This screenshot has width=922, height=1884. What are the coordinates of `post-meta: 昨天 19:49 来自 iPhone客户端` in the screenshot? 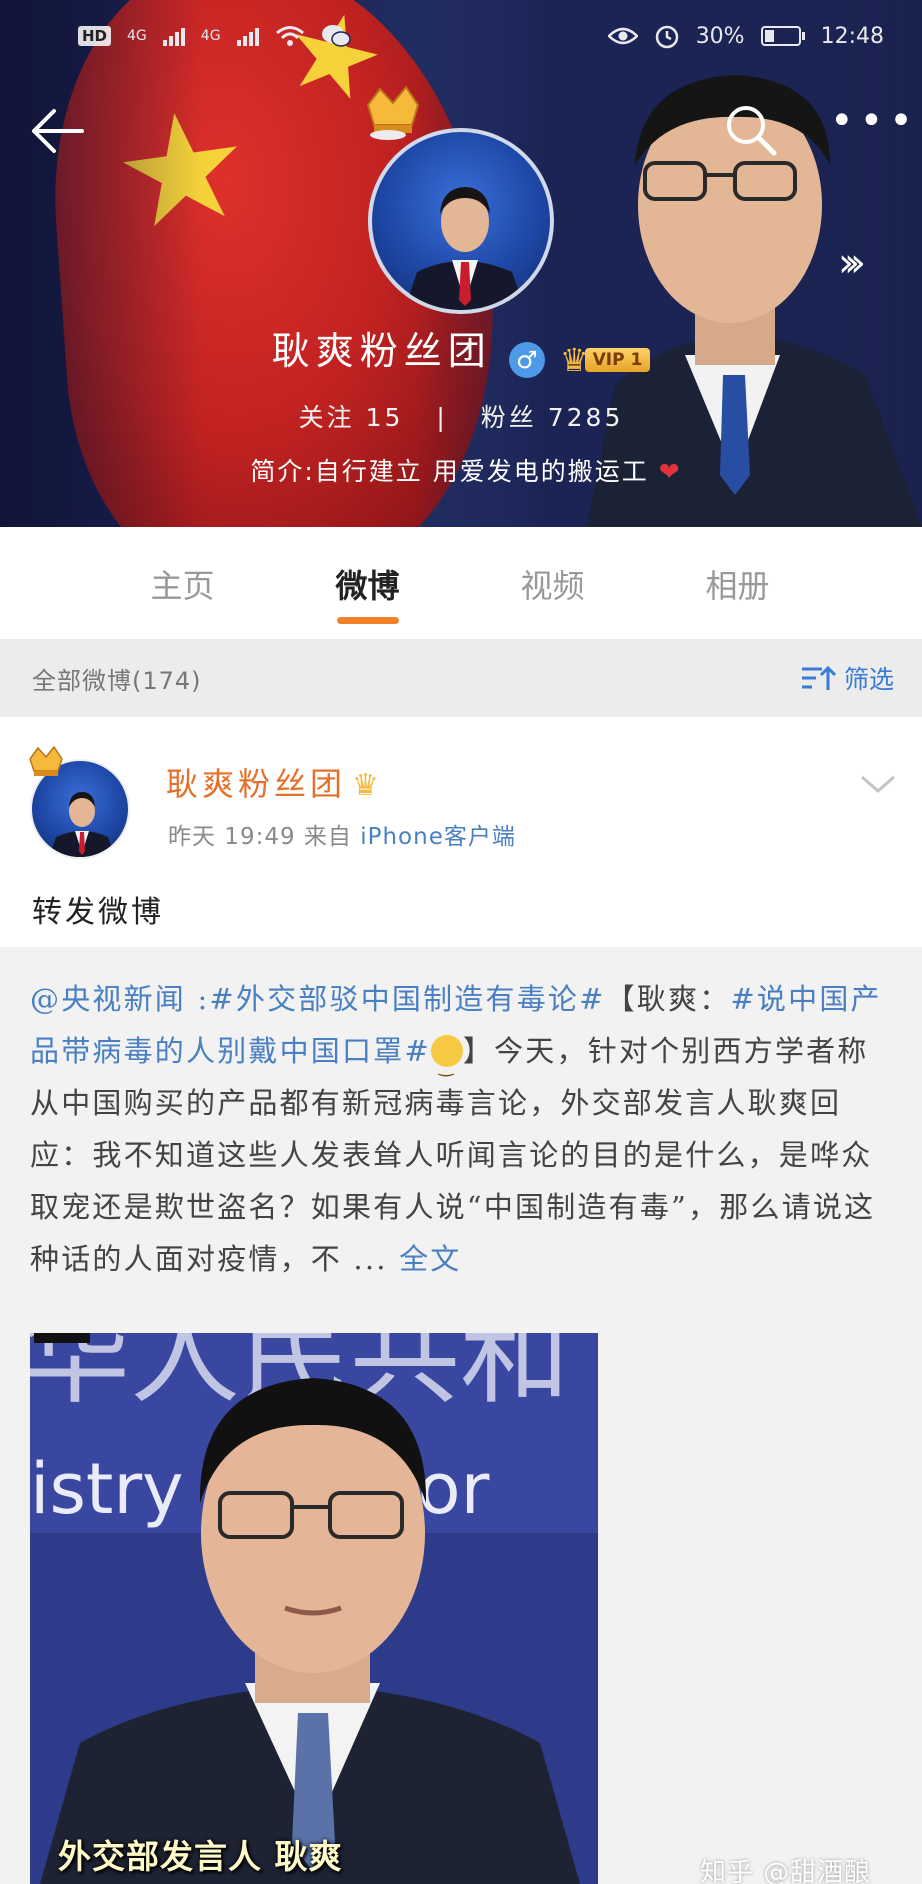 It's located at (342, 834).